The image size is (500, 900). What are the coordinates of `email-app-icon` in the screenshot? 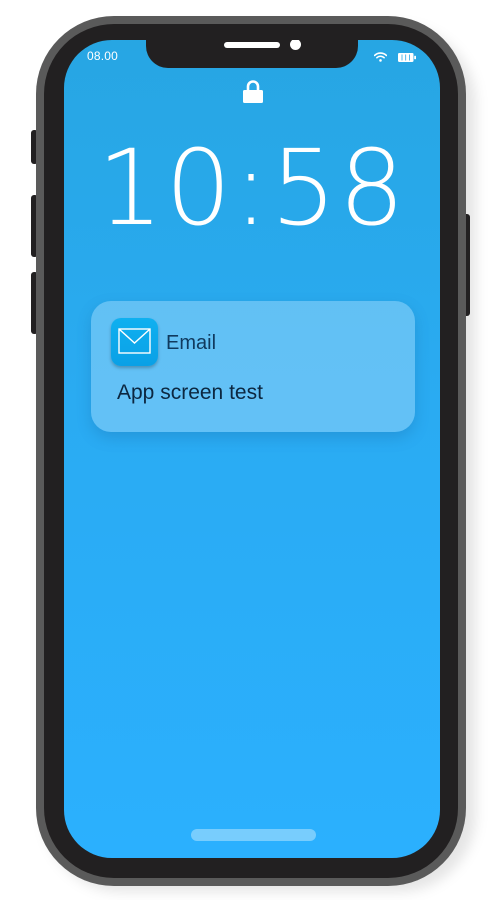 It's located at (134, 342).